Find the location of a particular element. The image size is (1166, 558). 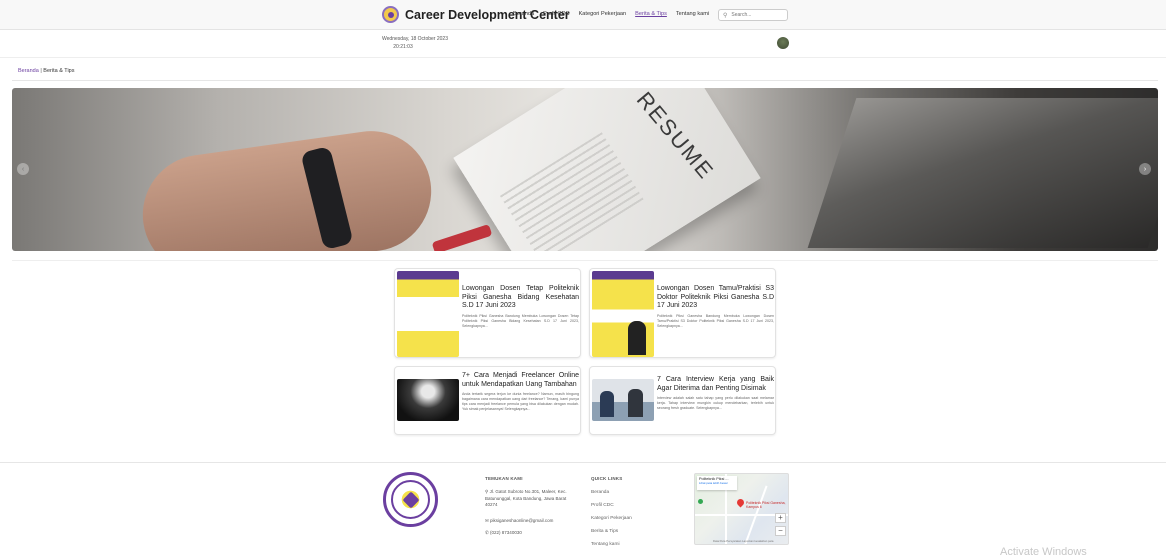

chevron-right-icon: › is located at coordinates (1145, 169).